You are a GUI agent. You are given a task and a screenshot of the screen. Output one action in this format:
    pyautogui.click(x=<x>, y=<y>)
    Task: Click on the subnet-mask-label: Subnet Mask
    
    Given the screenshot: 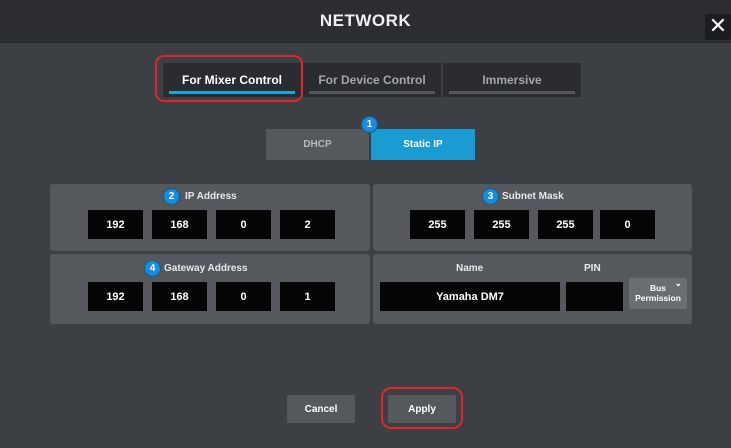 What is the action you would take?
    pyautogui.click(x=533, y=196)
    